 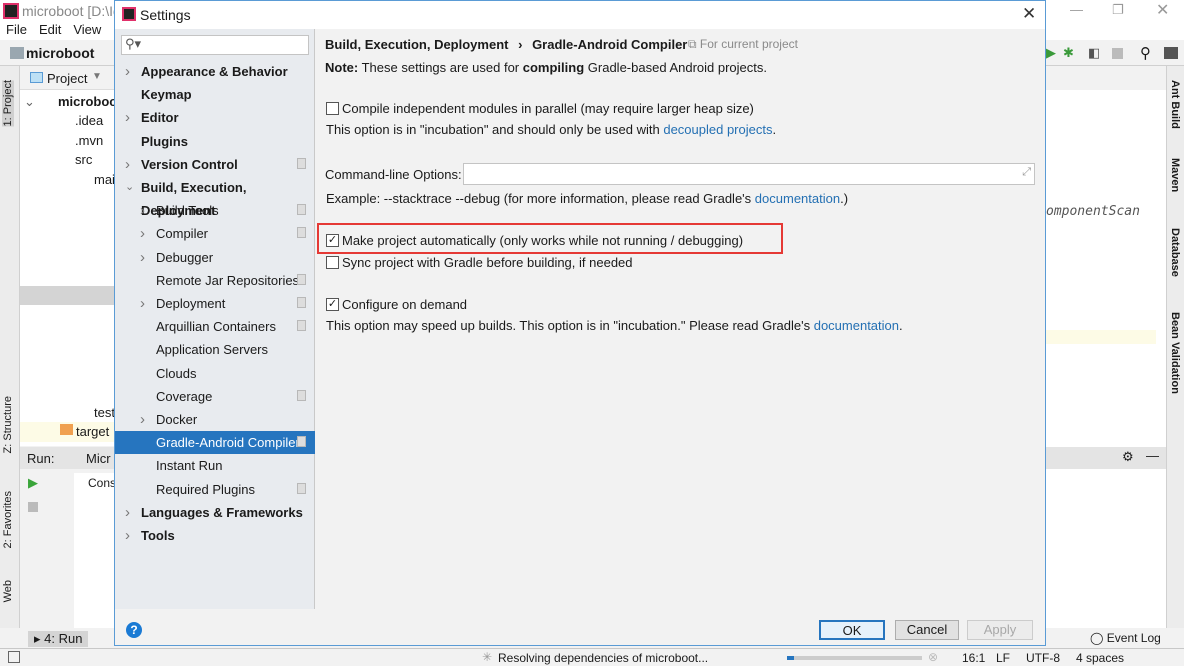 What do you see at coordinates (215, 419) in the screenshot?
I see `settings-tree-item: › Docker` at bounding box center [215, 419].